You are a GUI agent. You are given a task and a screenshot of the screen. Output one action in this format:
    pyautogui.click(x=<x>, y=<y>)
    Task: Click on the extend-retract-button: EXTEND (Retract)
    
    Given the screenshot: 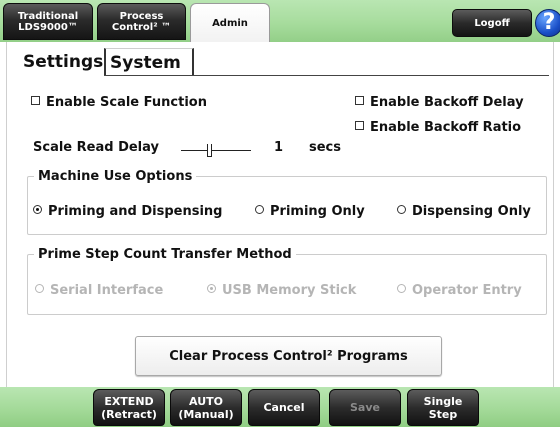 What is the action you would take?
    pyautogui.click(x=129, y=407)
    